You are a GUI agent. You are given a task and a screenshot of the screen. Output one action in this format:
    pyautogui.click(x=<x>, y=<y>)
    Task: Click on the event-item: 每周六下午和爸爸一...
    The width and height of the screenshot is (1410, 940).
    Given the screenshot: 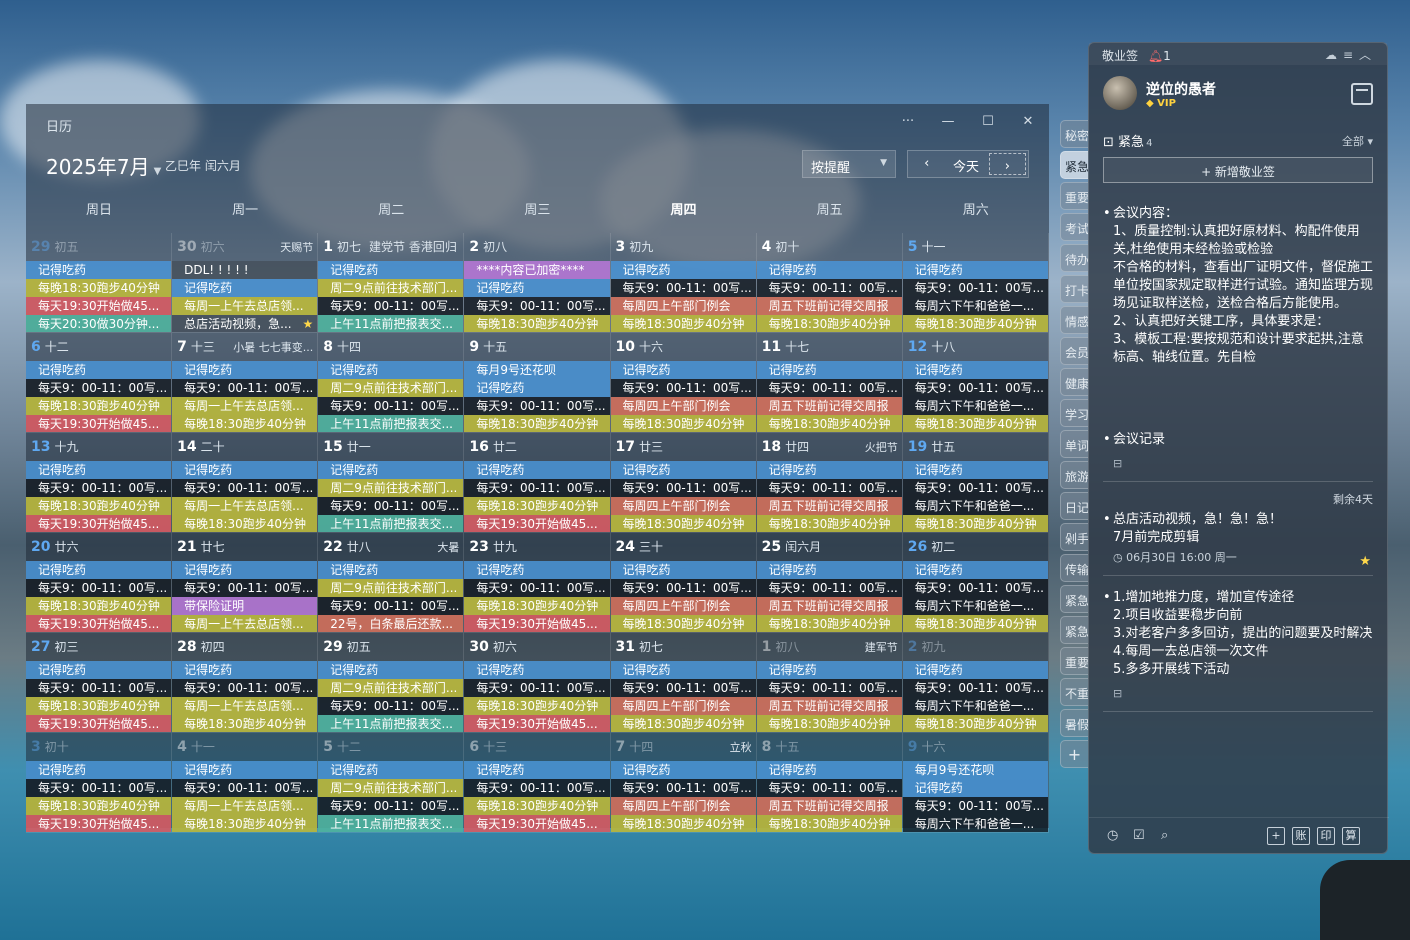 What is the action you would take?
    pyautogui.click(x=975, y=506)
    